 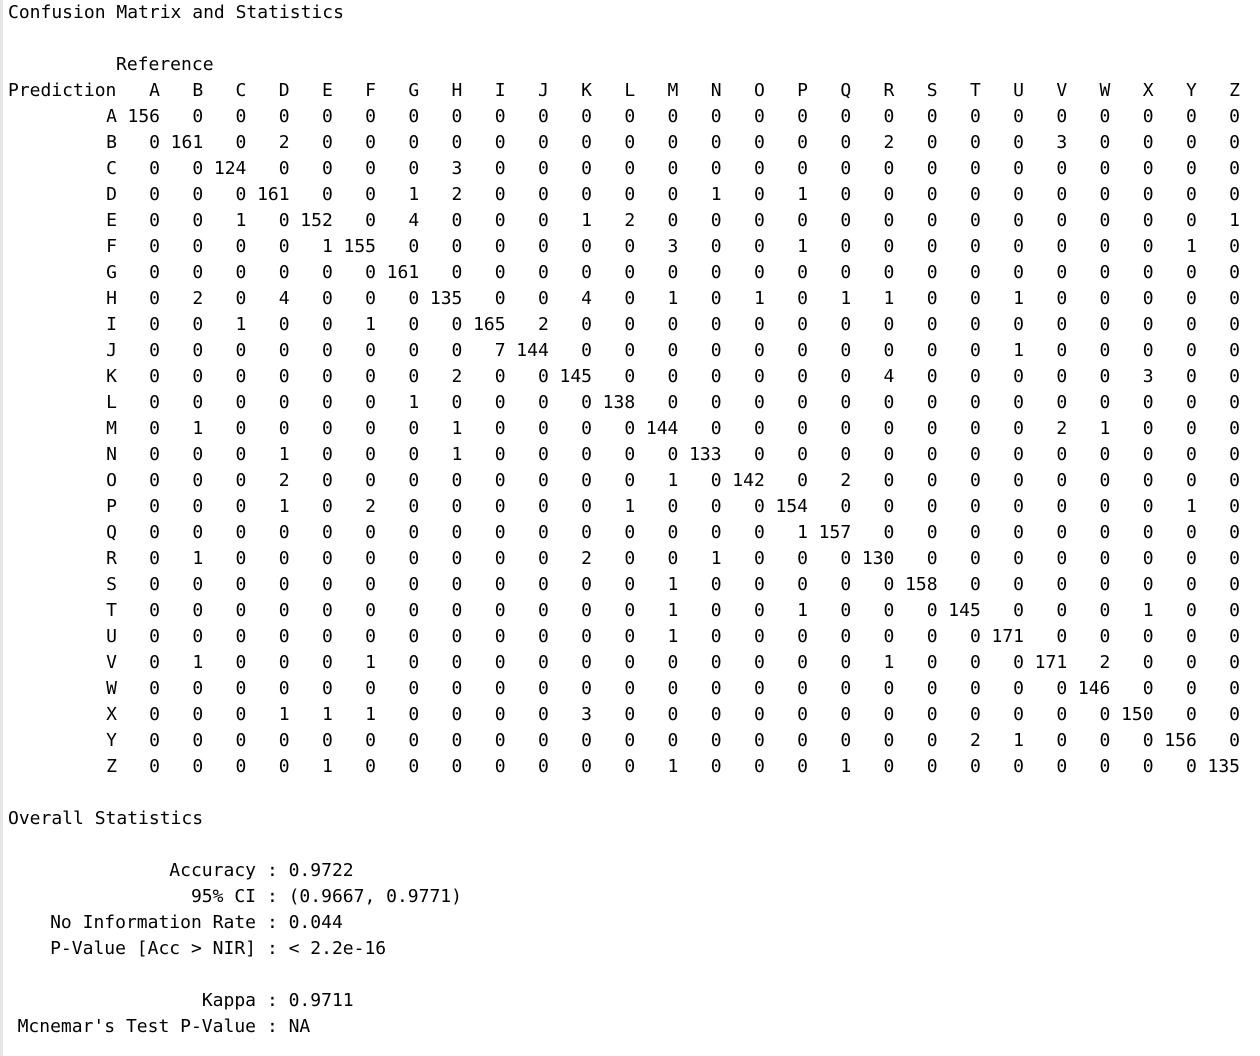 What do you see at coordinates (619, 402) in the screenshot?
I see `matrix-cell: 138` at bounding box center [619, 402].